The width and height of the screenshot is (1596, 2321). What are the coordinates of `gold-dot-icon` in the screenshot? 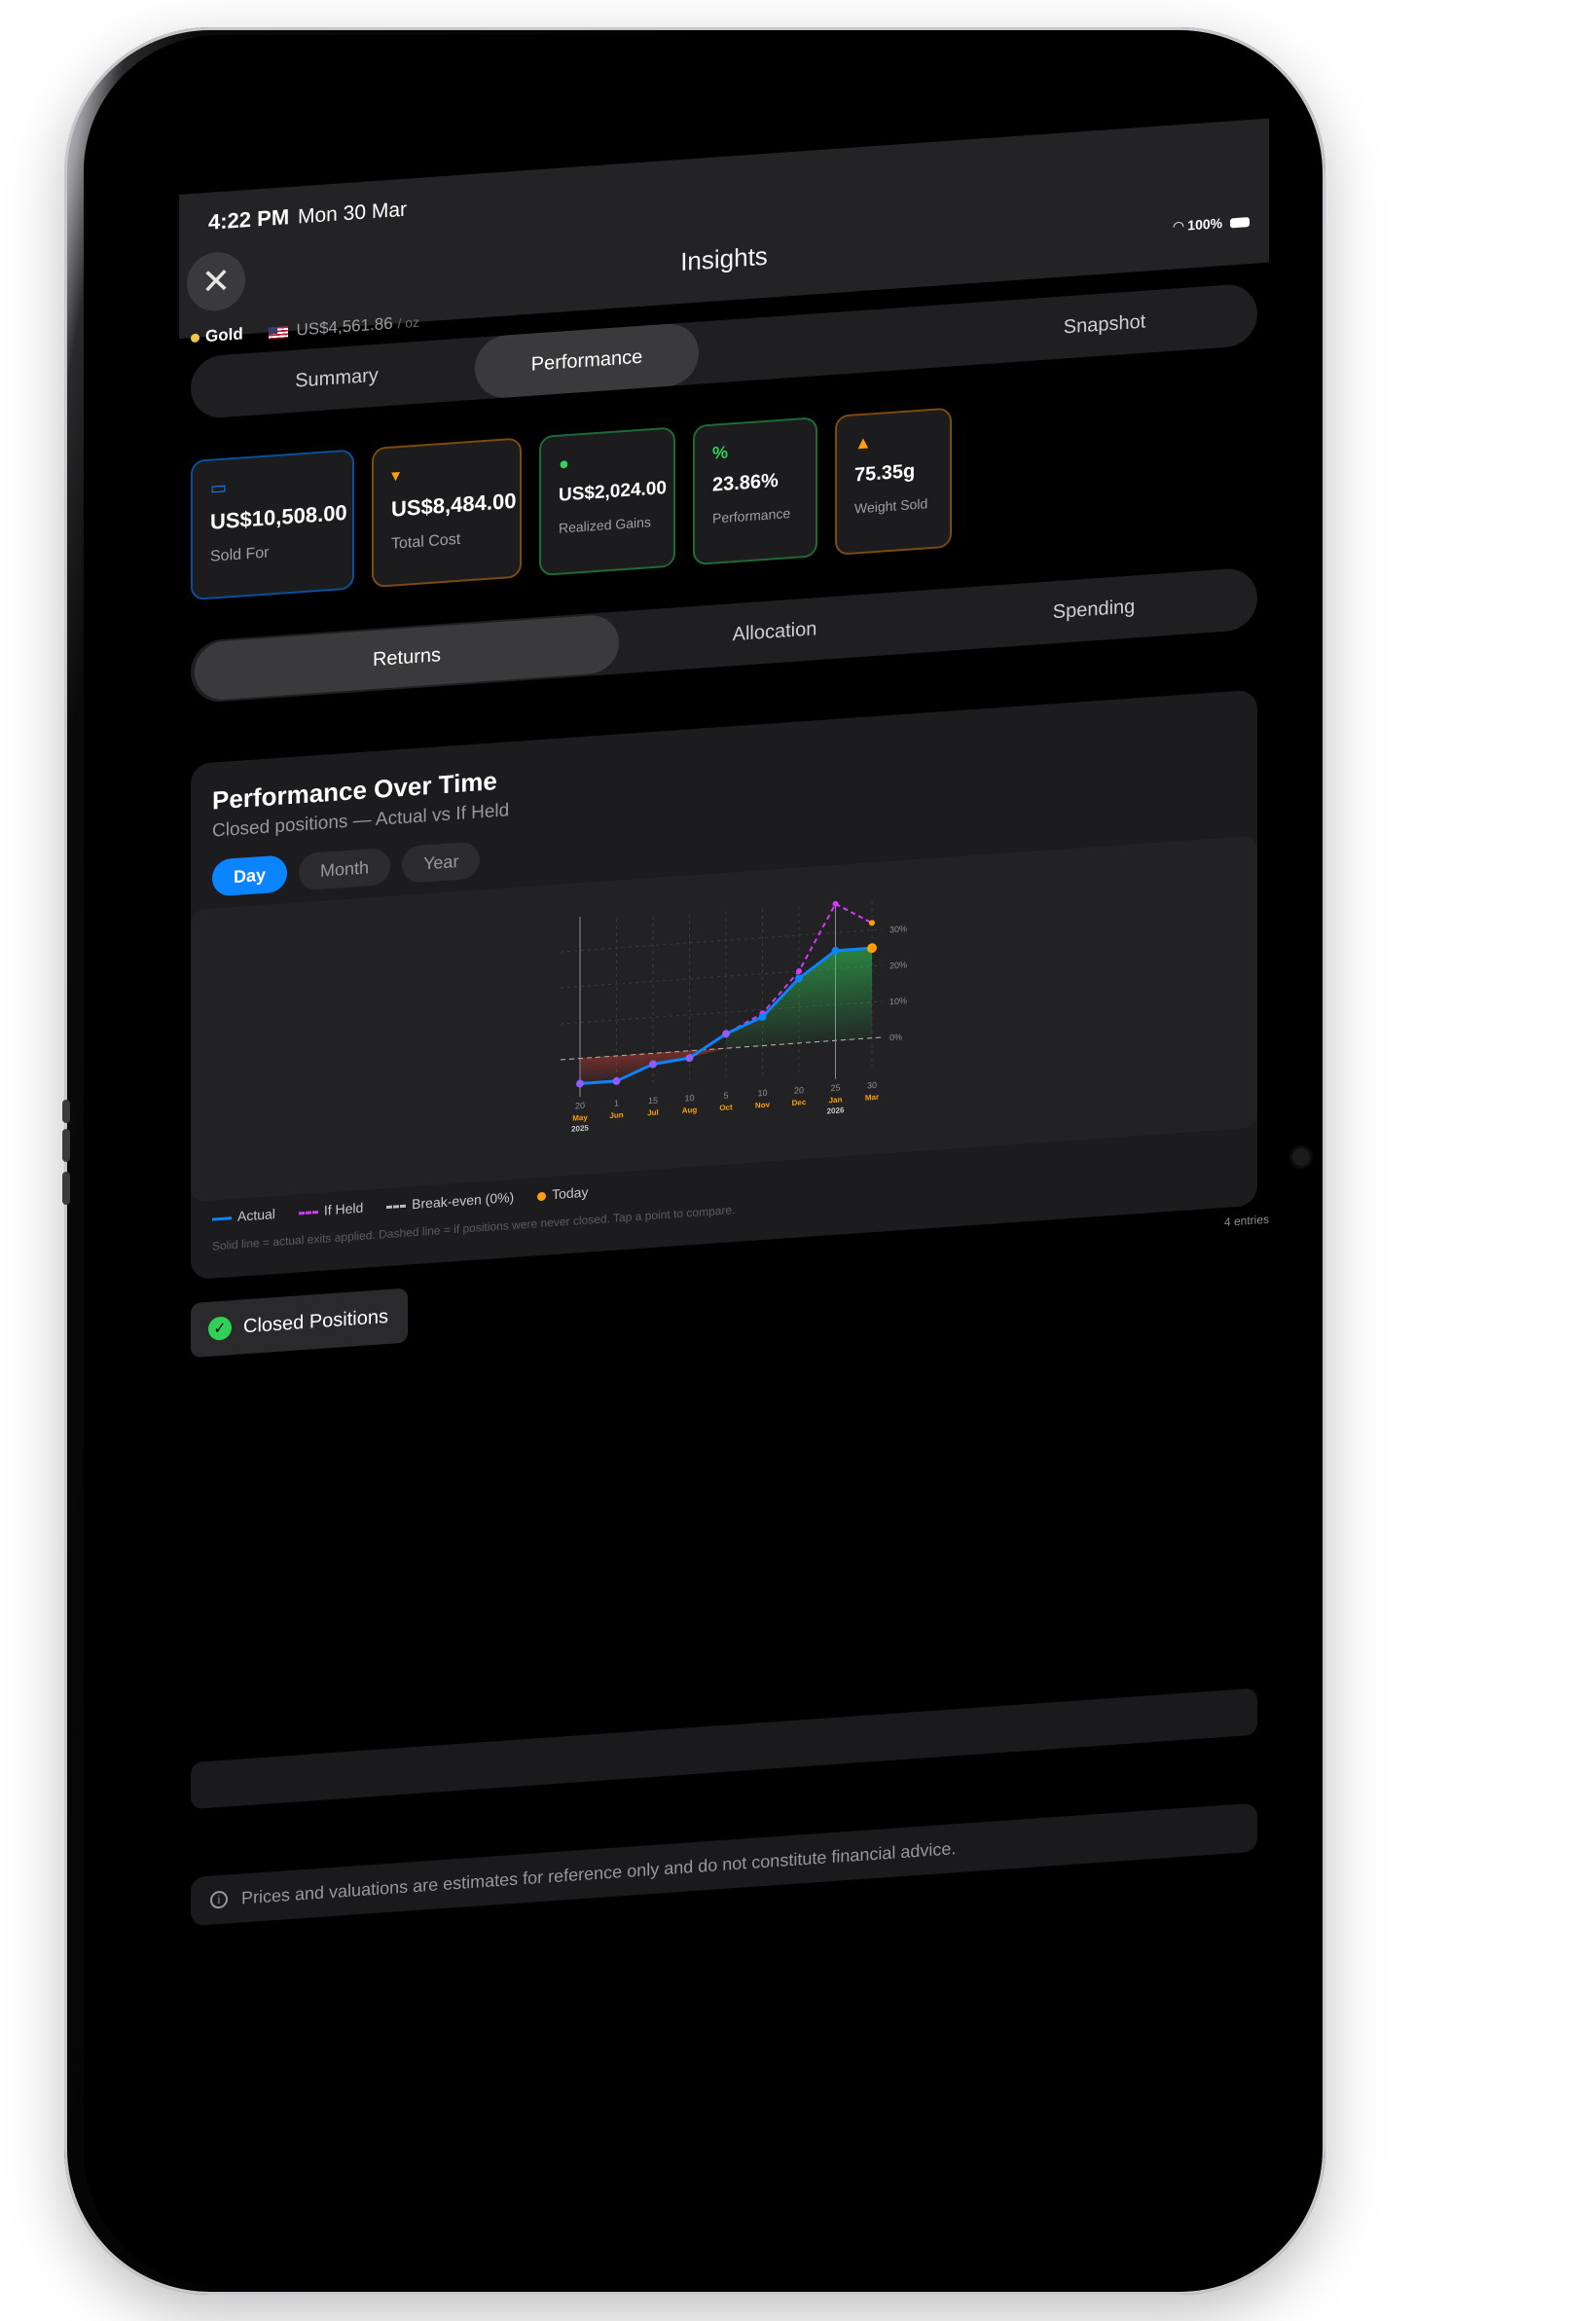 It's located at (195, 339).